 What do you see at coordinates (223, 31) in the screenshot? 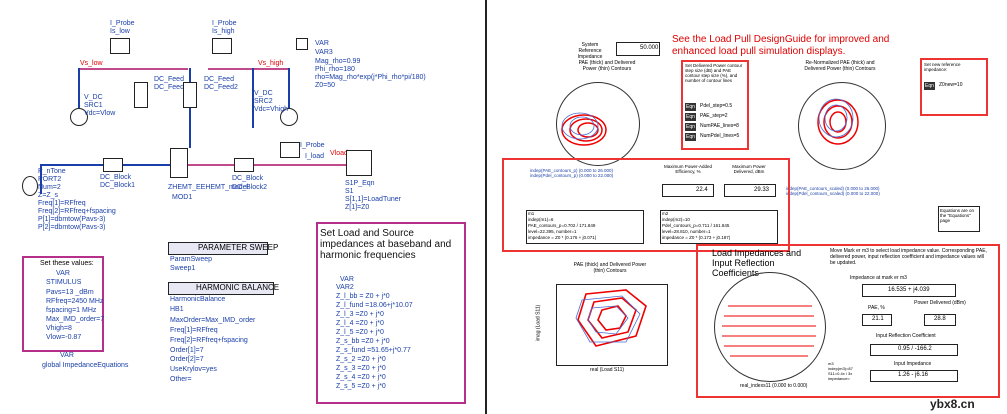
I see `probe2-name: Is_high` at bounding box center [223, 31].